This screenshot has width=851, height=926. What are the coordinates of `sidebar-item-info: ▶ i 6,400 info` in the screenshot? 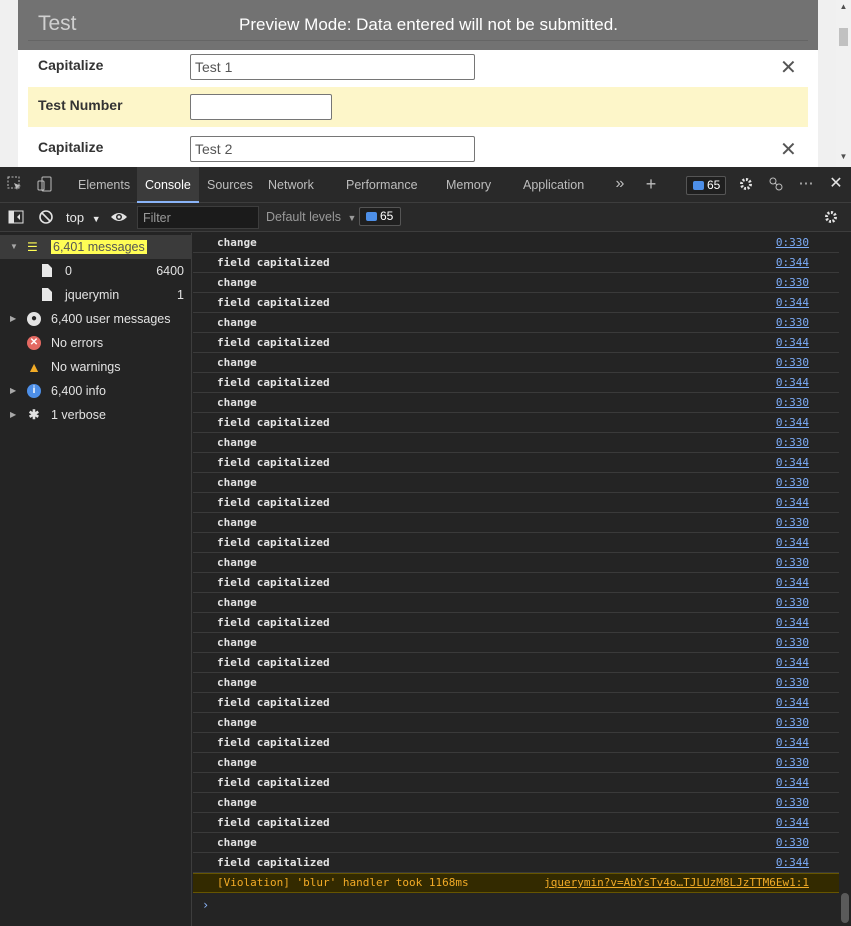 It's located at (96, 391).